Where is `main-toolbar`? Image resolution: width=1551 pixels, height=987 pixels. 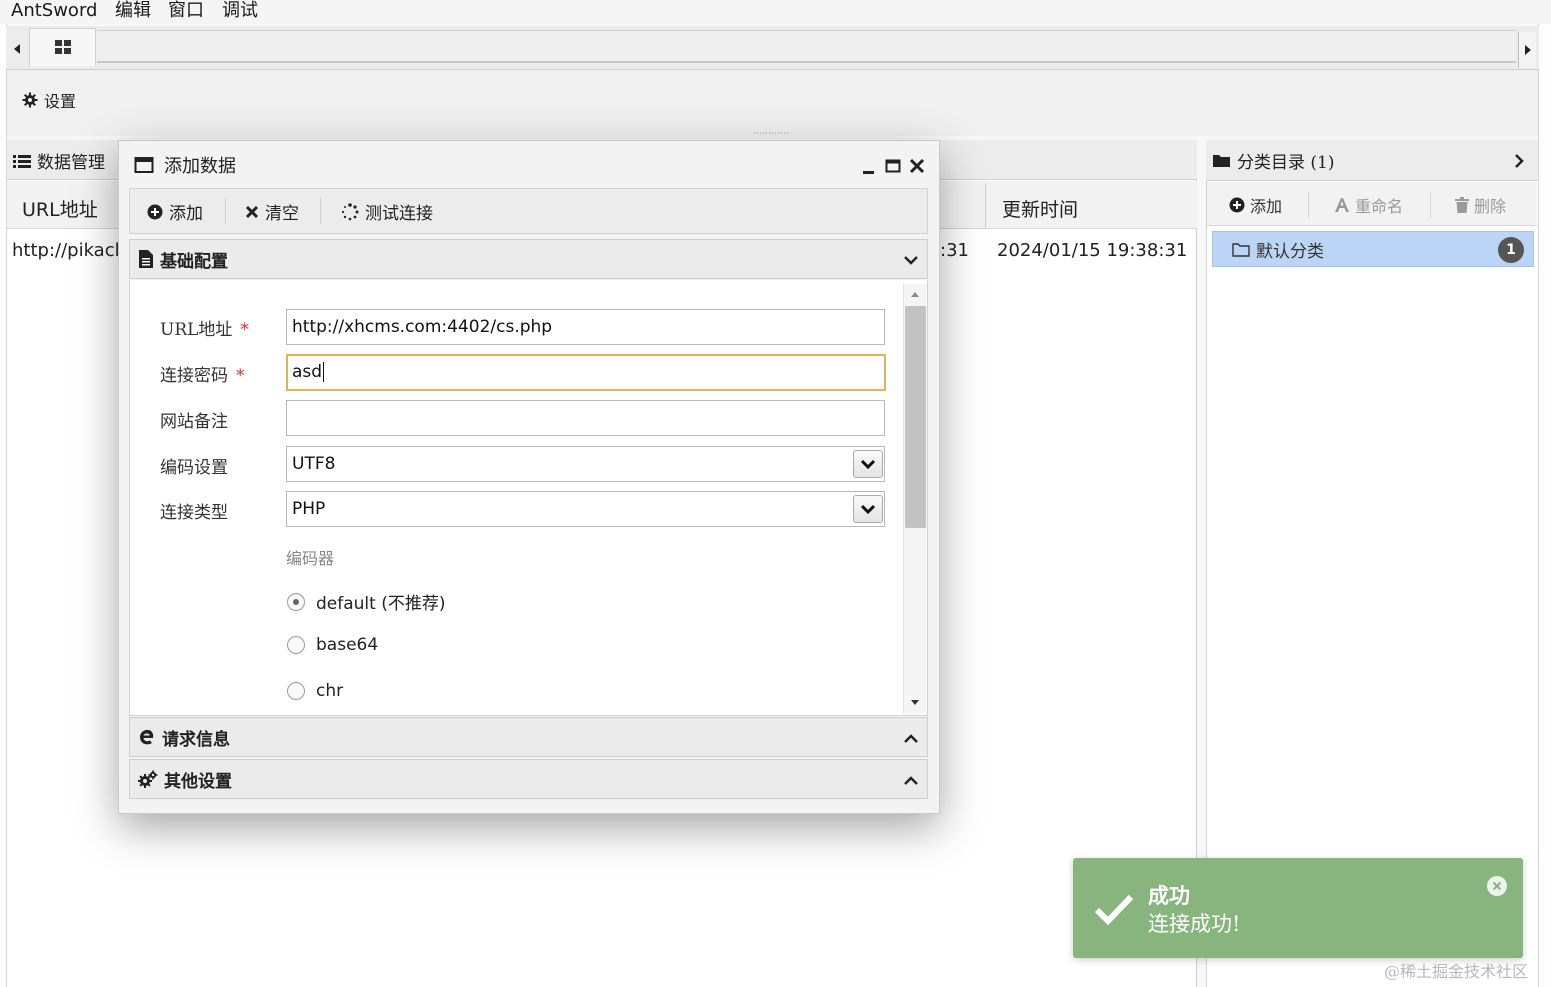 main-toolbar is located at coordinates (772, 103).